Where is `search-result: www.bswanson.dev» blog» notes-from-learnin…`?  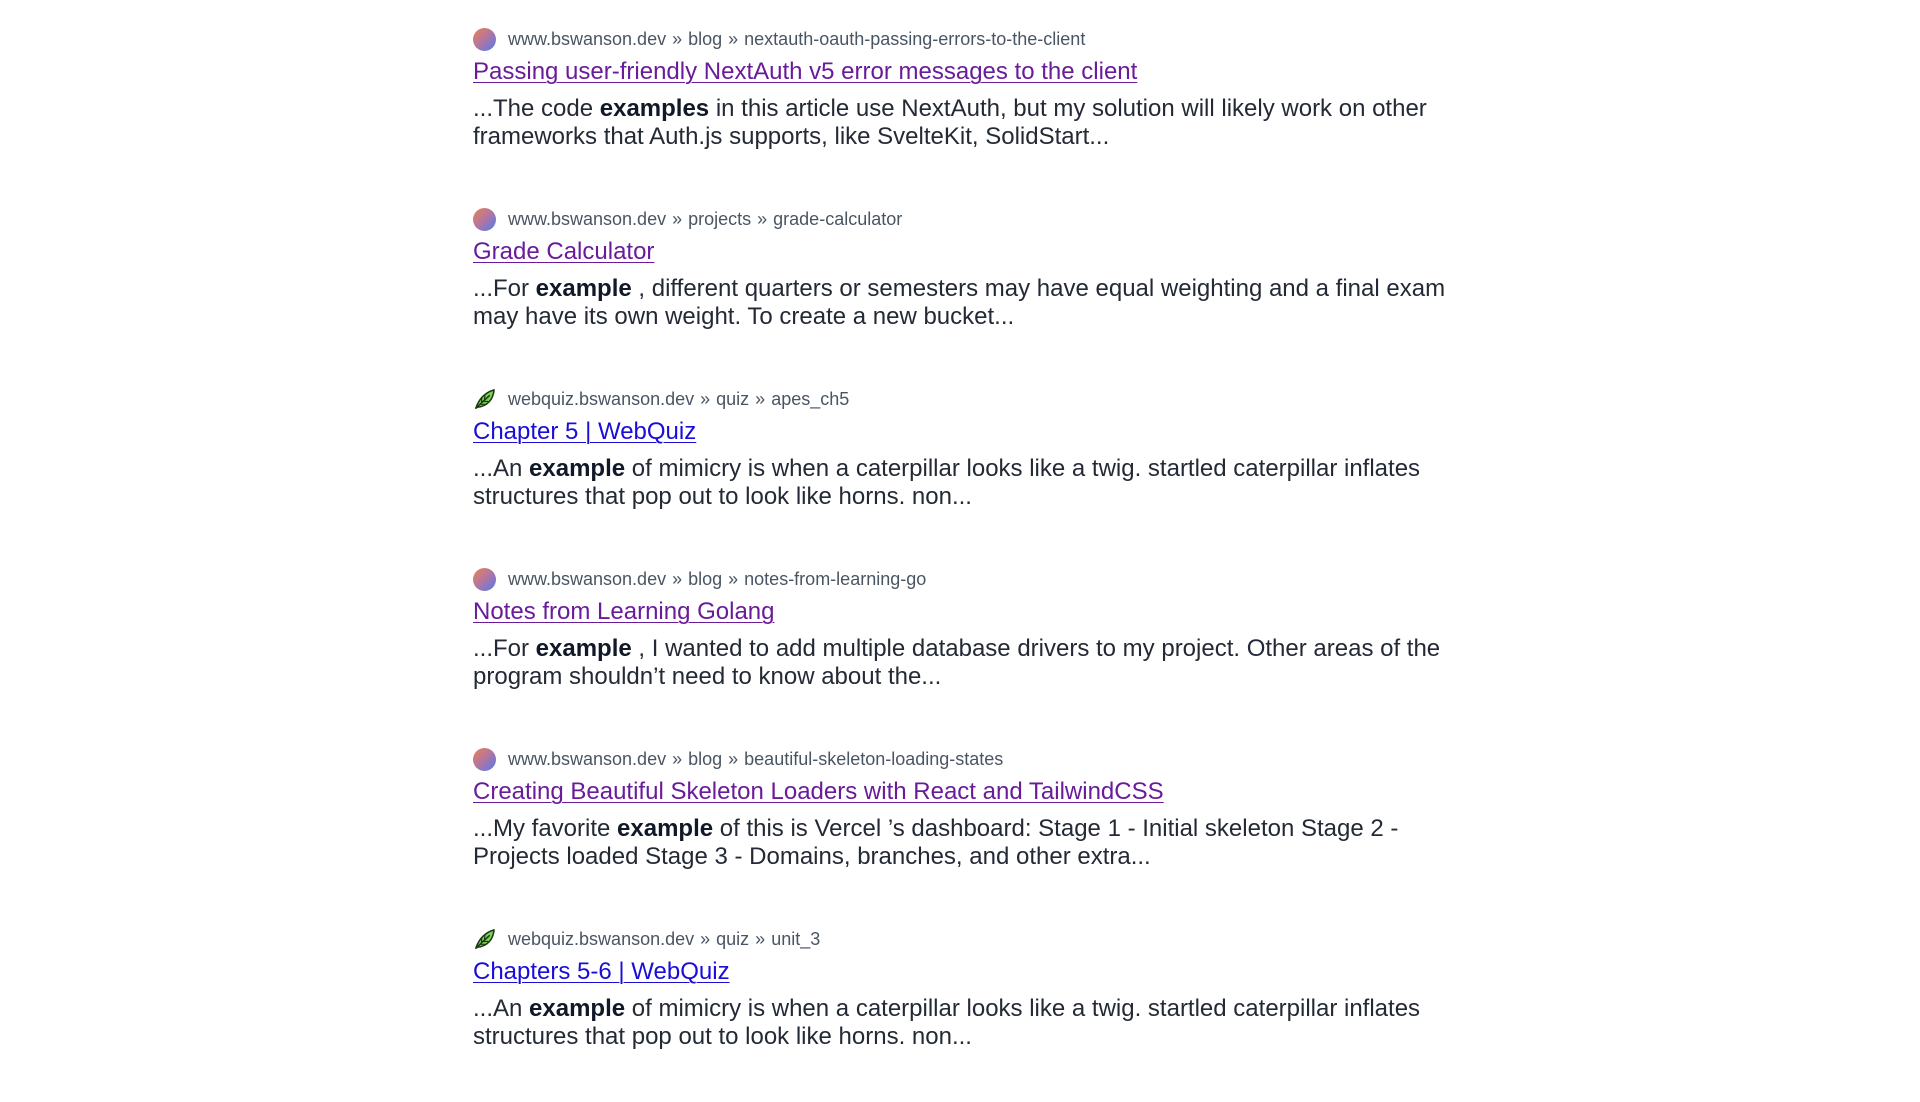
search-result: www.bswanson.dev» blog» notes-from-learnin… is located at coordinates (978, 654).